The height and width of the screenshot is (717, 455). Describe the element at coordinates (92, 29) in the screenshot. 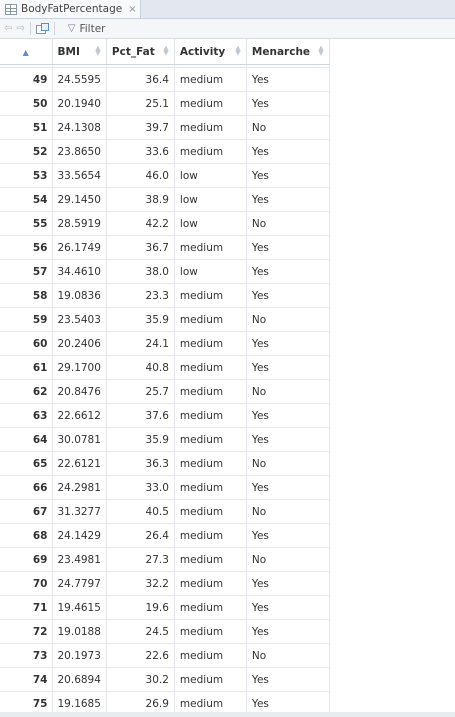

I see `filter-button: Filter` at that location.